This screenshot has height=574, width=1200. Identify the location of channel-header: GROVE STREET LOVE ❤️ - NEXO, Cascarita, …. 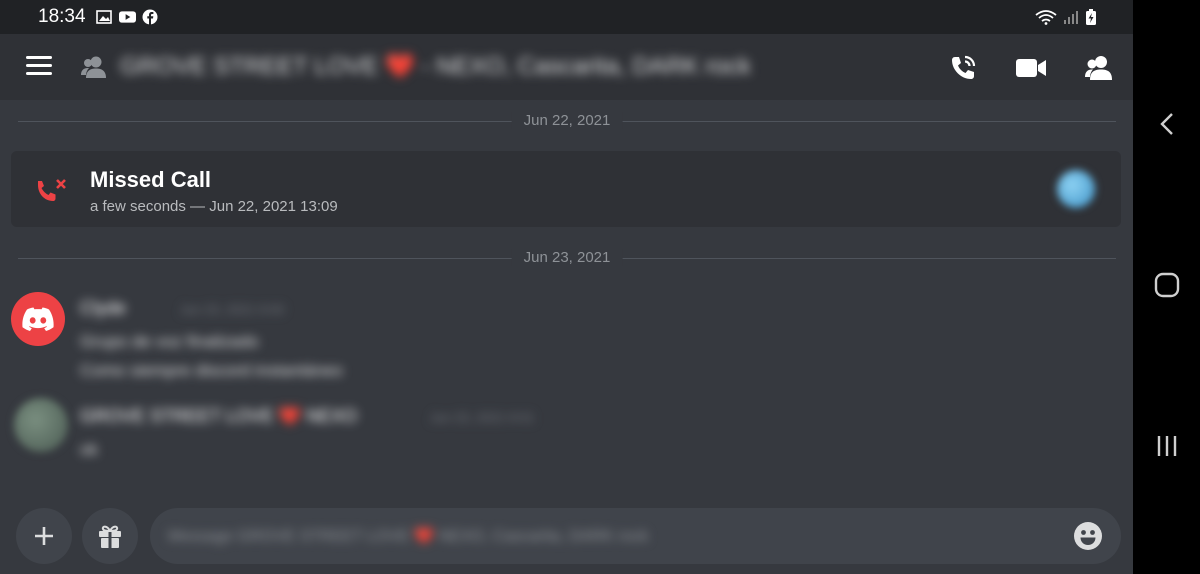
(566, 67).